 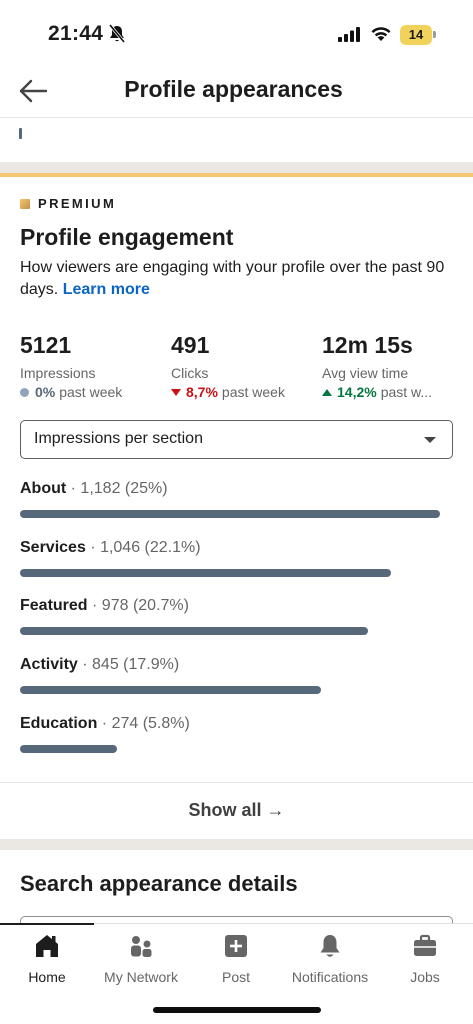 What do you see at coordinates (43, 488) in the screenshot?
I see `section-name: About` at bounding box center [43, 488].